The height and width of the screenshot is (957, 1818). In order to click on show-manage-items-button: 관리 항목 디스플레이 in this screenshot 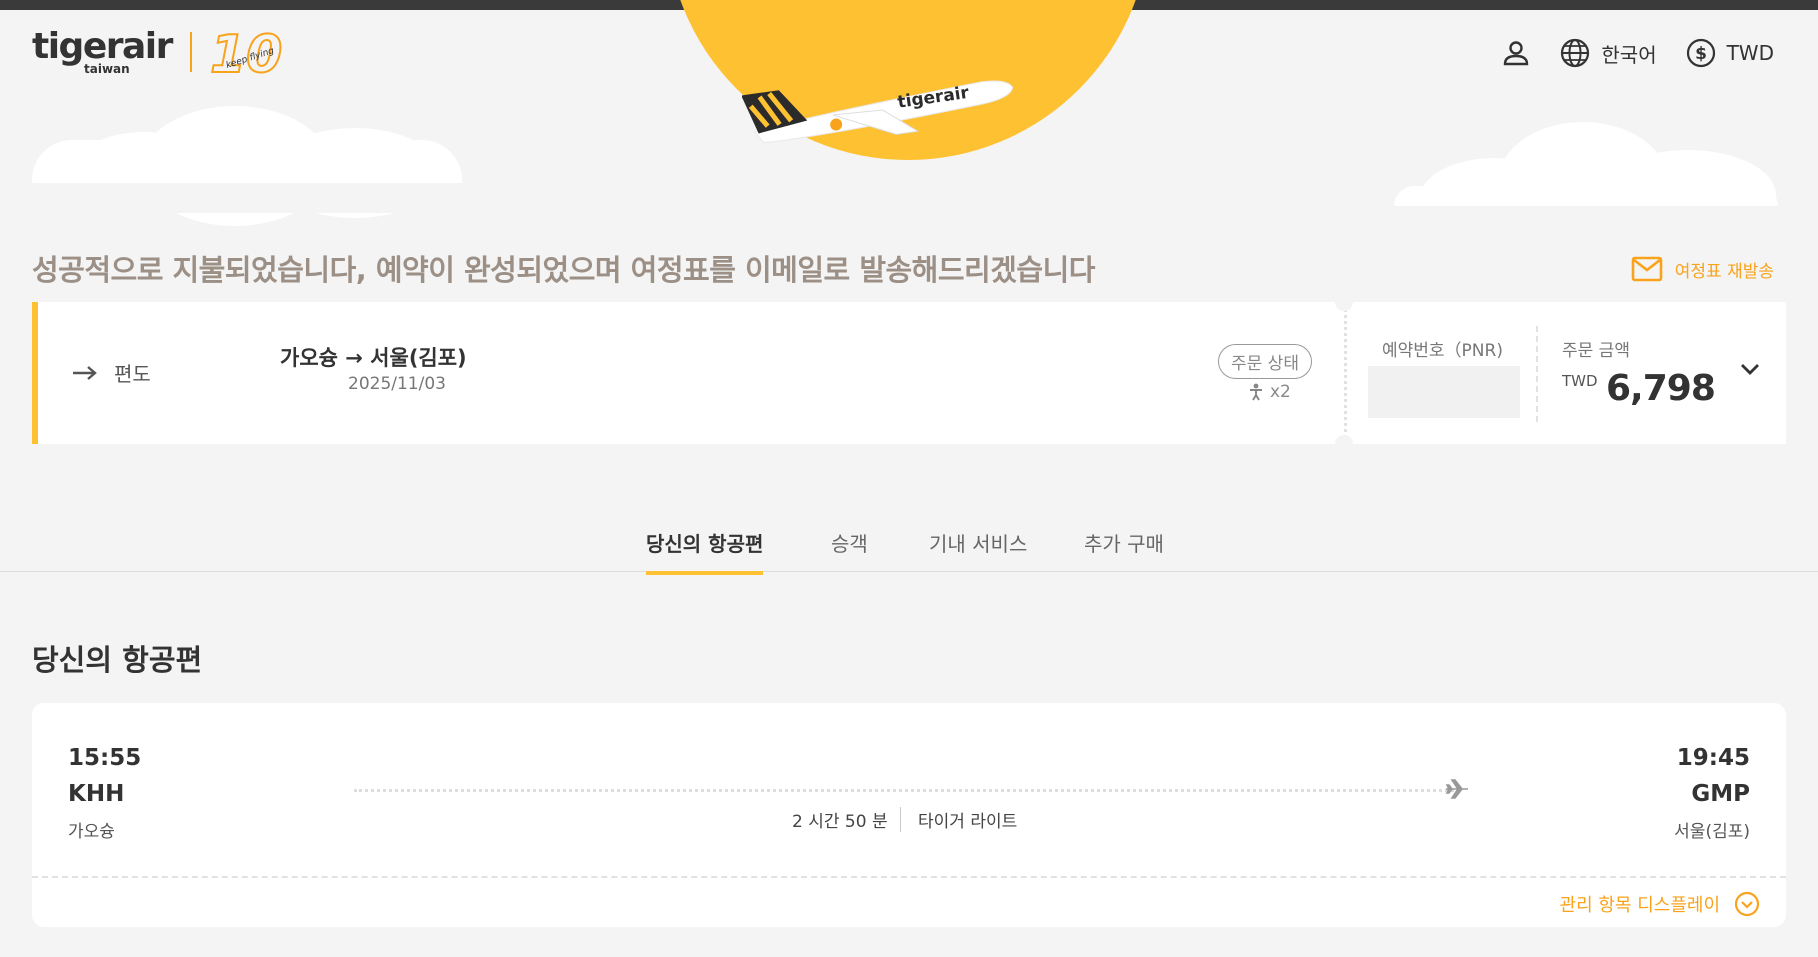, I will do `click(1660, 904)`.